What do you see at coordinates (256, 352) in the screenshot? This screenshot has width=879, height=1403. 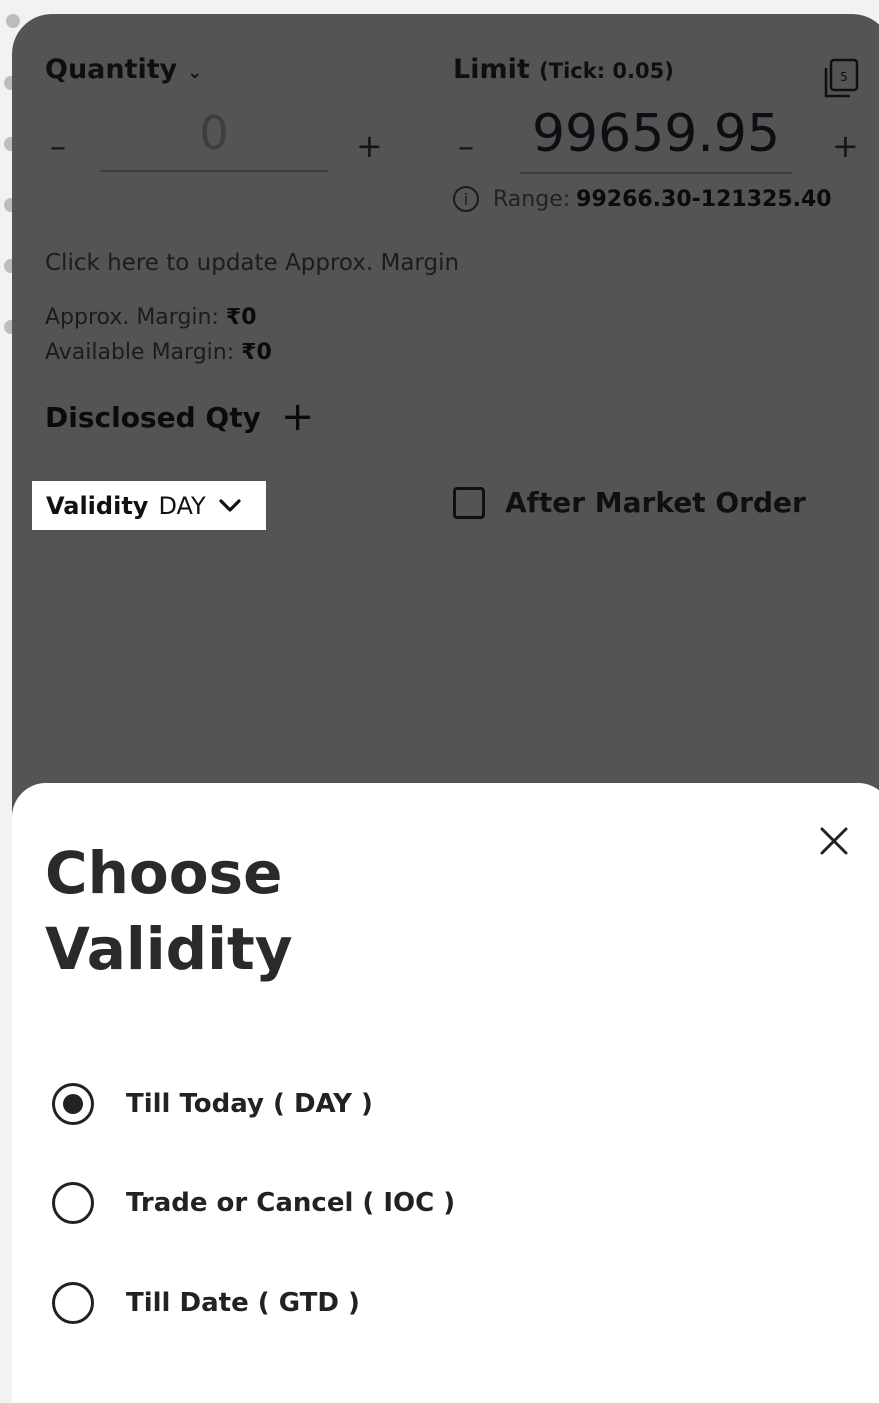 I see `available-margin-value: ₹0` at bounding box center [256, 352].